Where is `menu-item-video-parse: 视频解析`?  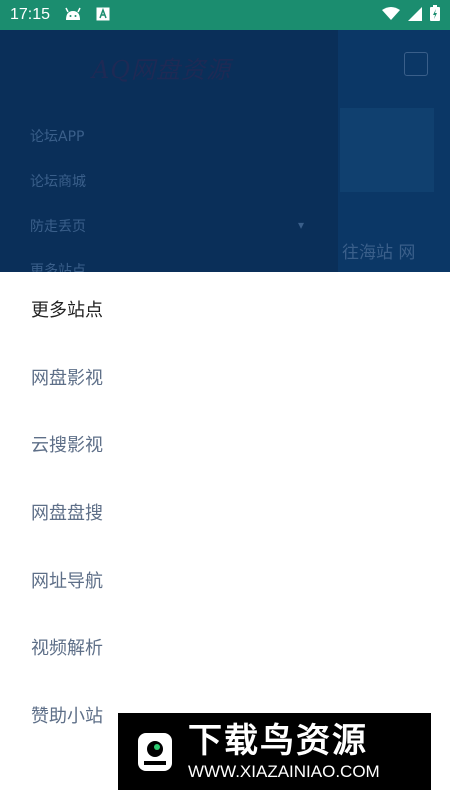 menu-item-video-parse: 视频解析 is located at coordinates (67, 647).